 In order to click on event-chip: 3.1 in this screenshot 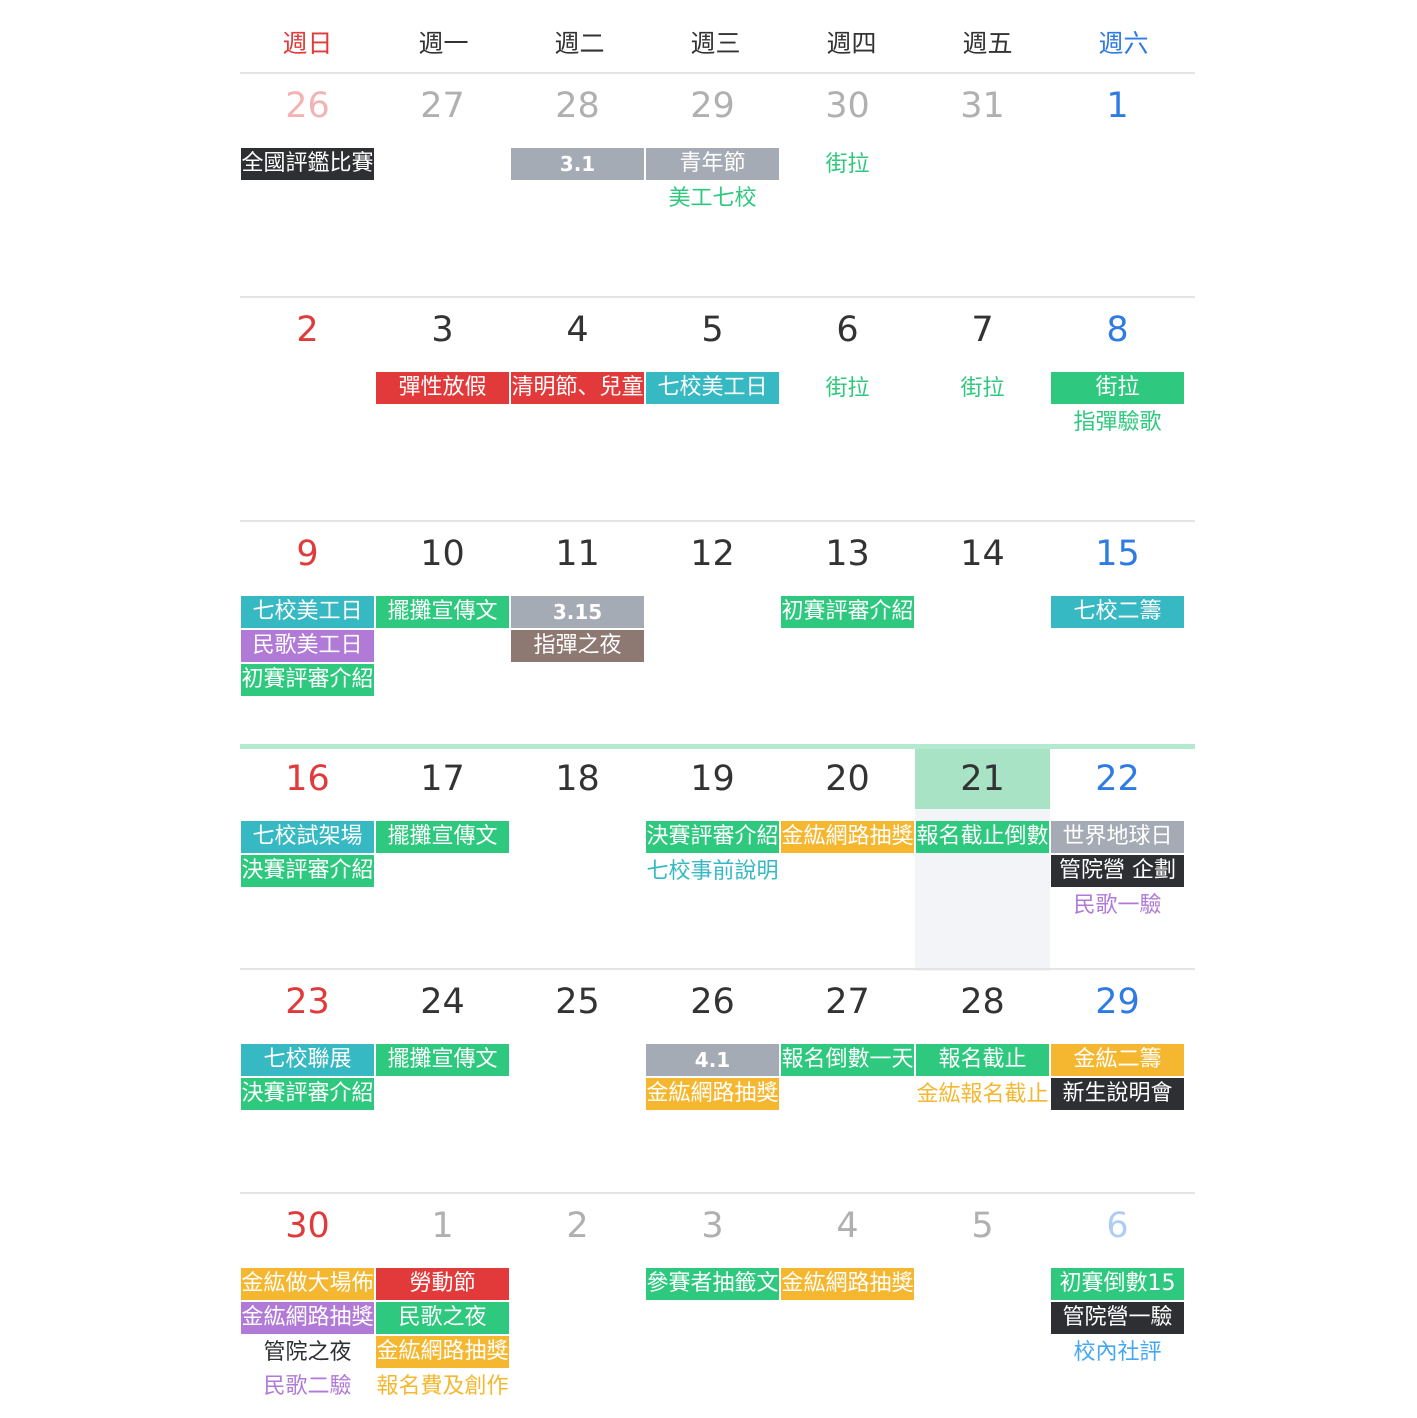, I will do `click(577, 164)`.